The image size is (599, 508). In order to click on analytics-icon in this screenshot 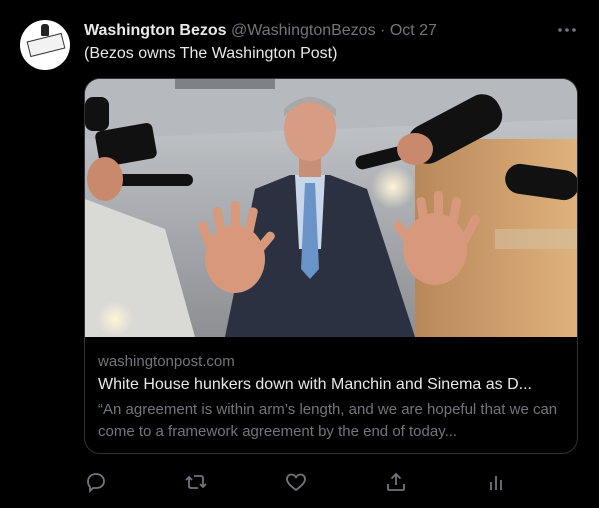, I will do `click(496, 482)`.